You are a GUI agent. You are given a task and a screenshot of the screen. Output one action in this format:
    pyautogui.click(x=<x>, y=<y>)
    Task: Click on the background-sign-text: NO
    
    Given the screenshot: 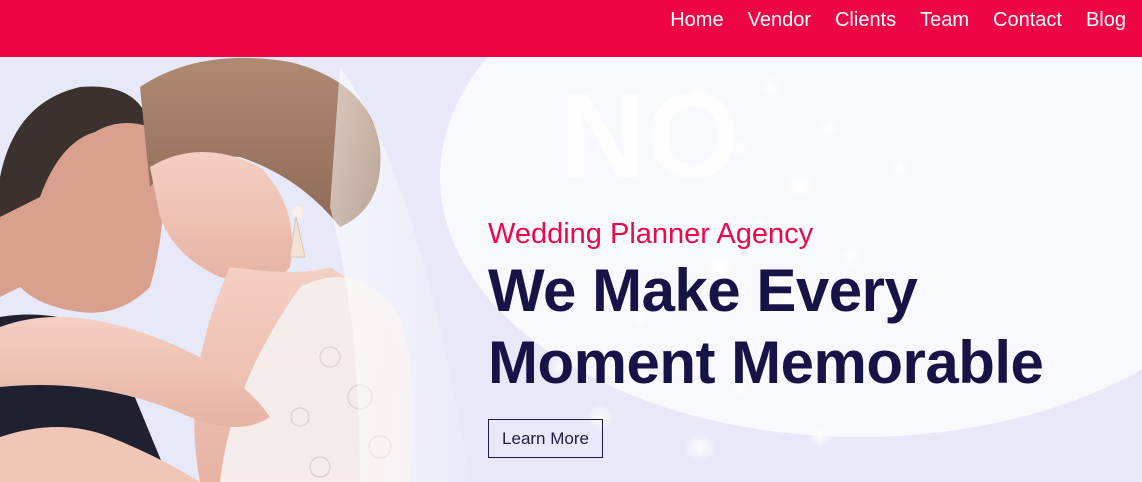 What is the action you would take?
    pyautogui.click(x=650, y=136)
    